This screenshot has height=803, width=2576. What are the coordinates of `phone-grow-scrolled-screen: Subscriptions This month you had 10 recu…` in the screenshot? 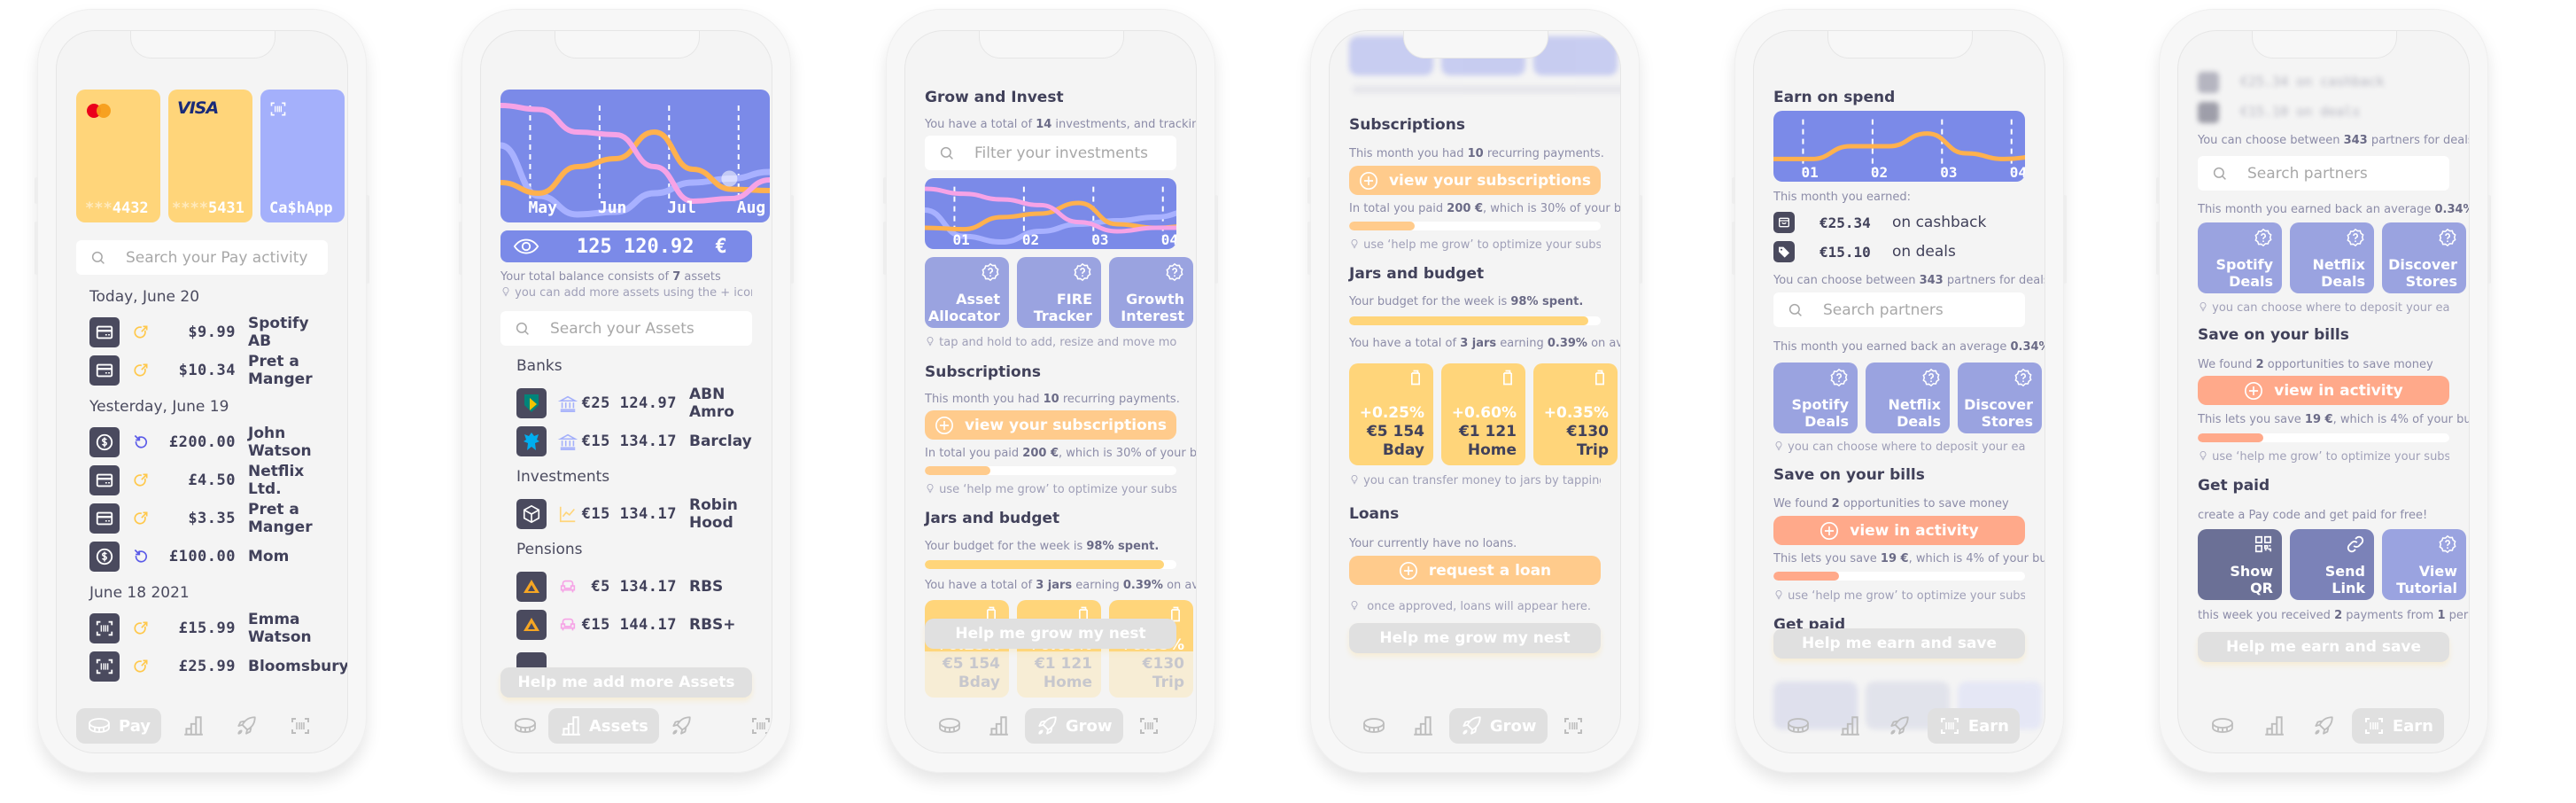 It's located at (1474, 391).